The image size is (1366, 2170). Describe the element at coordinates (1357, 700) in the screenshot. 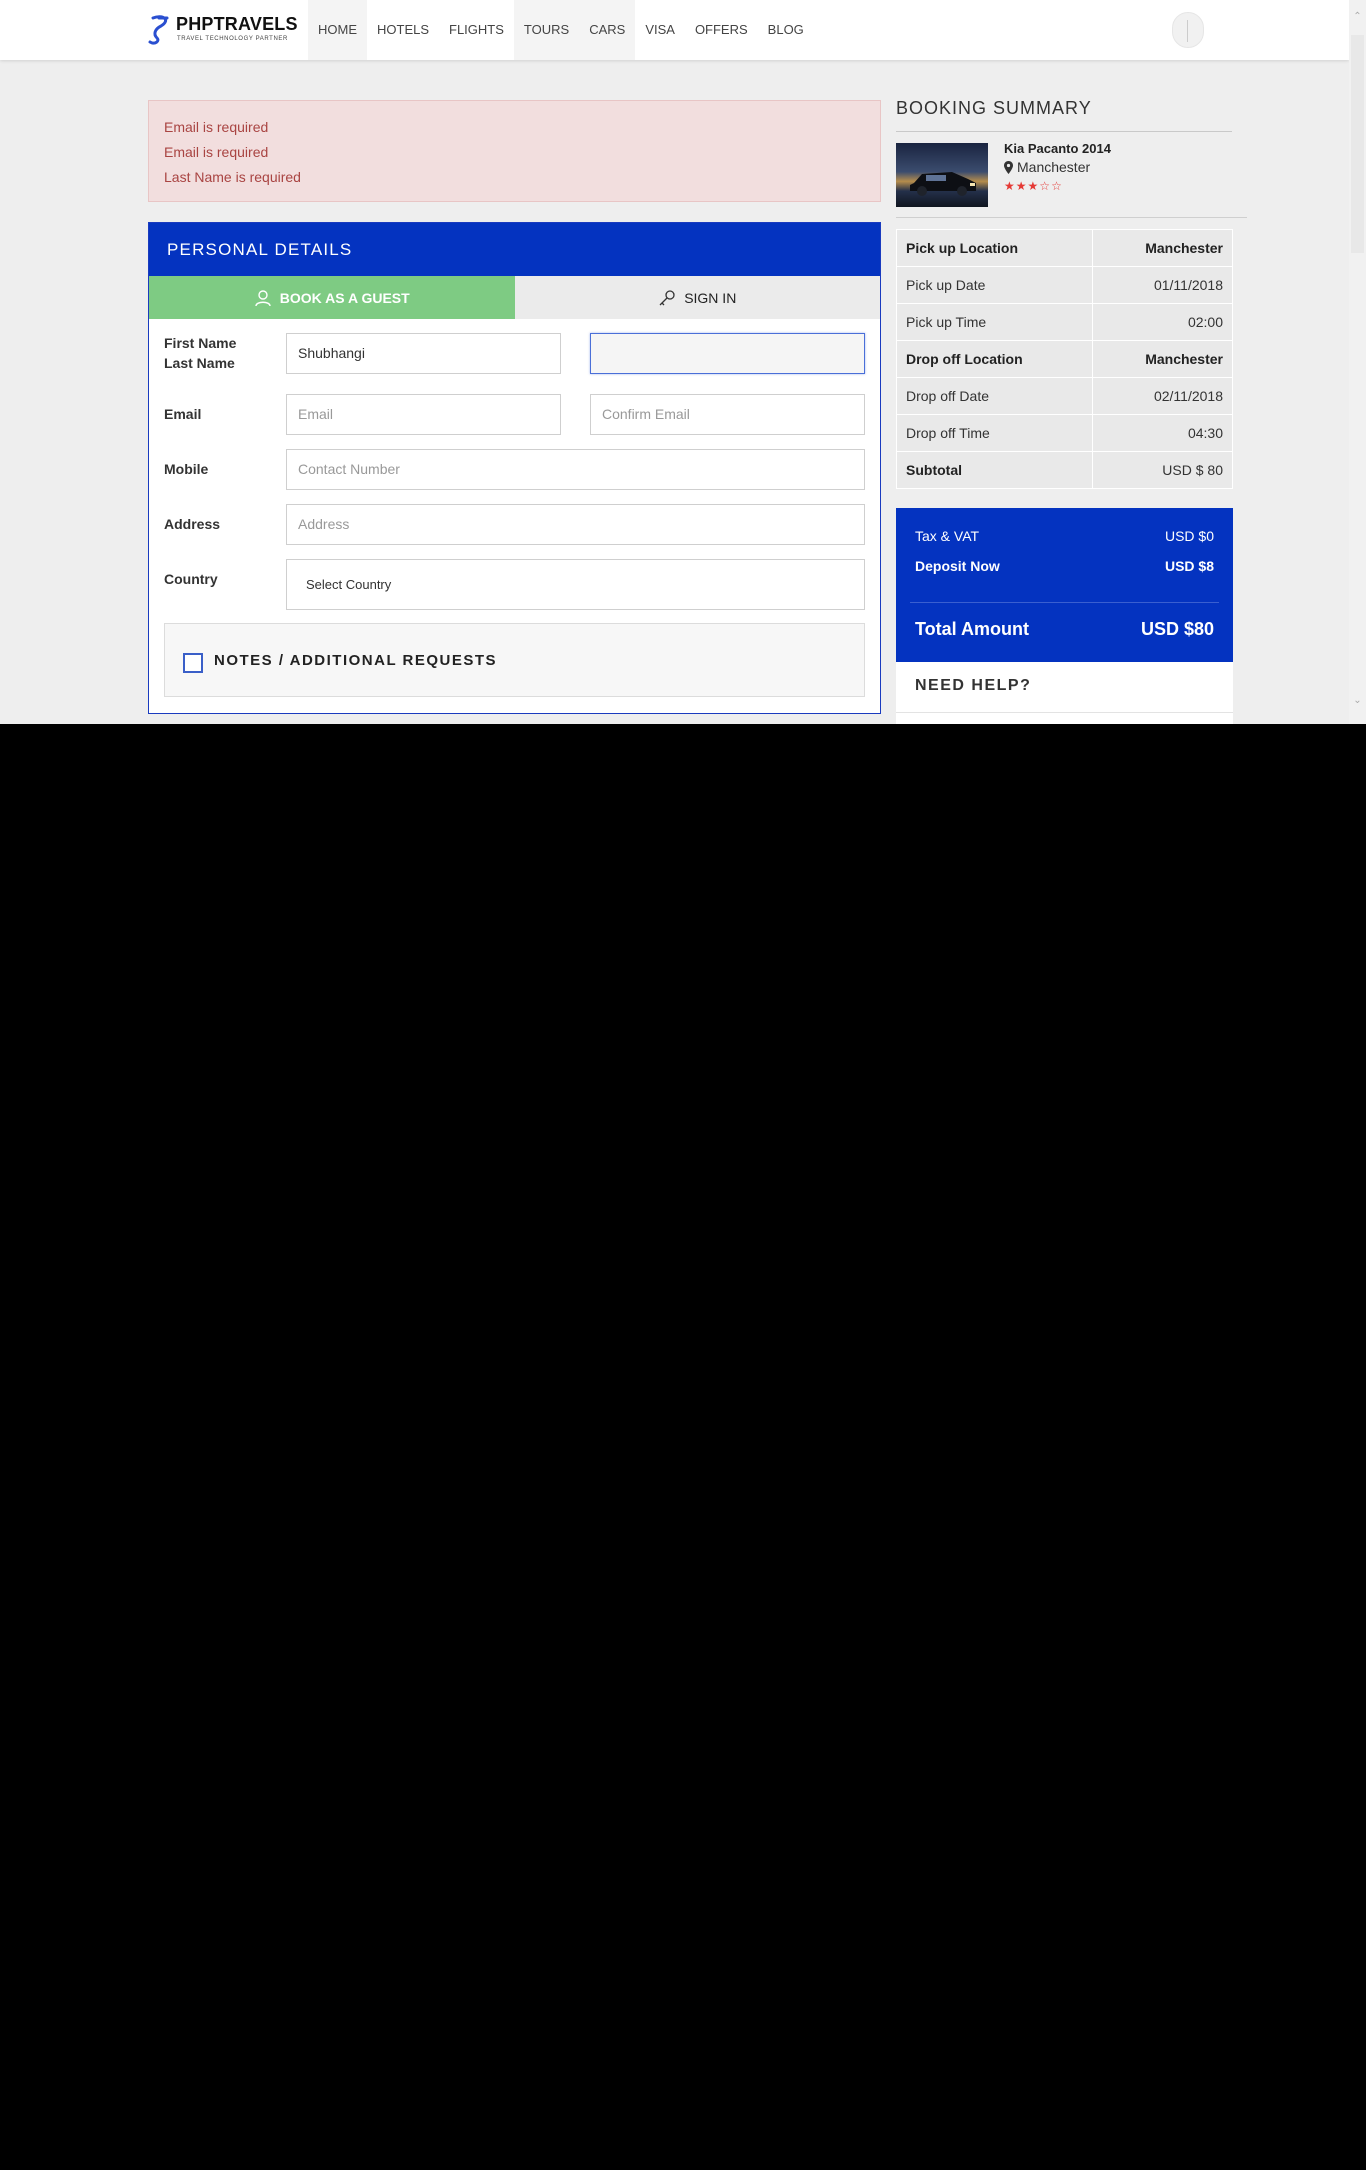

I see `scroll-down-icon: ⌄` at that location.